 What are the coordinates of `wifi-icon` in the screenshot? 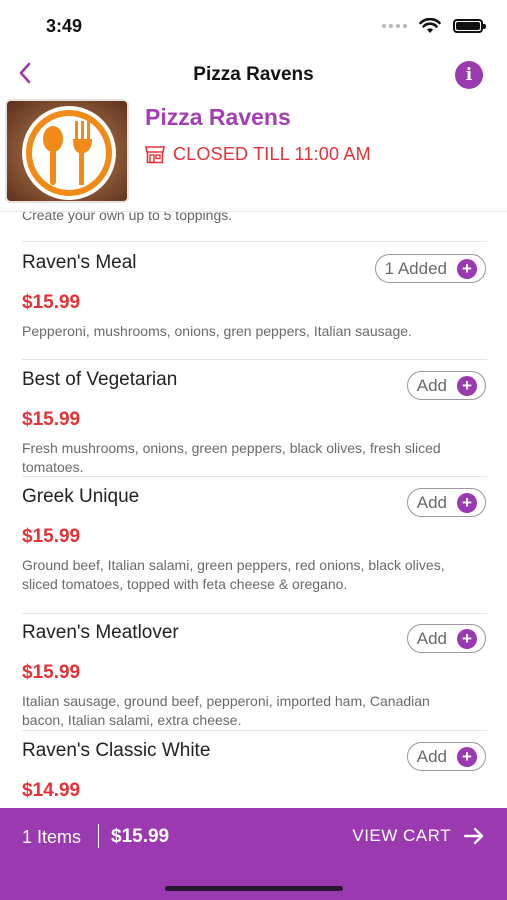 It's located at (430, 25).